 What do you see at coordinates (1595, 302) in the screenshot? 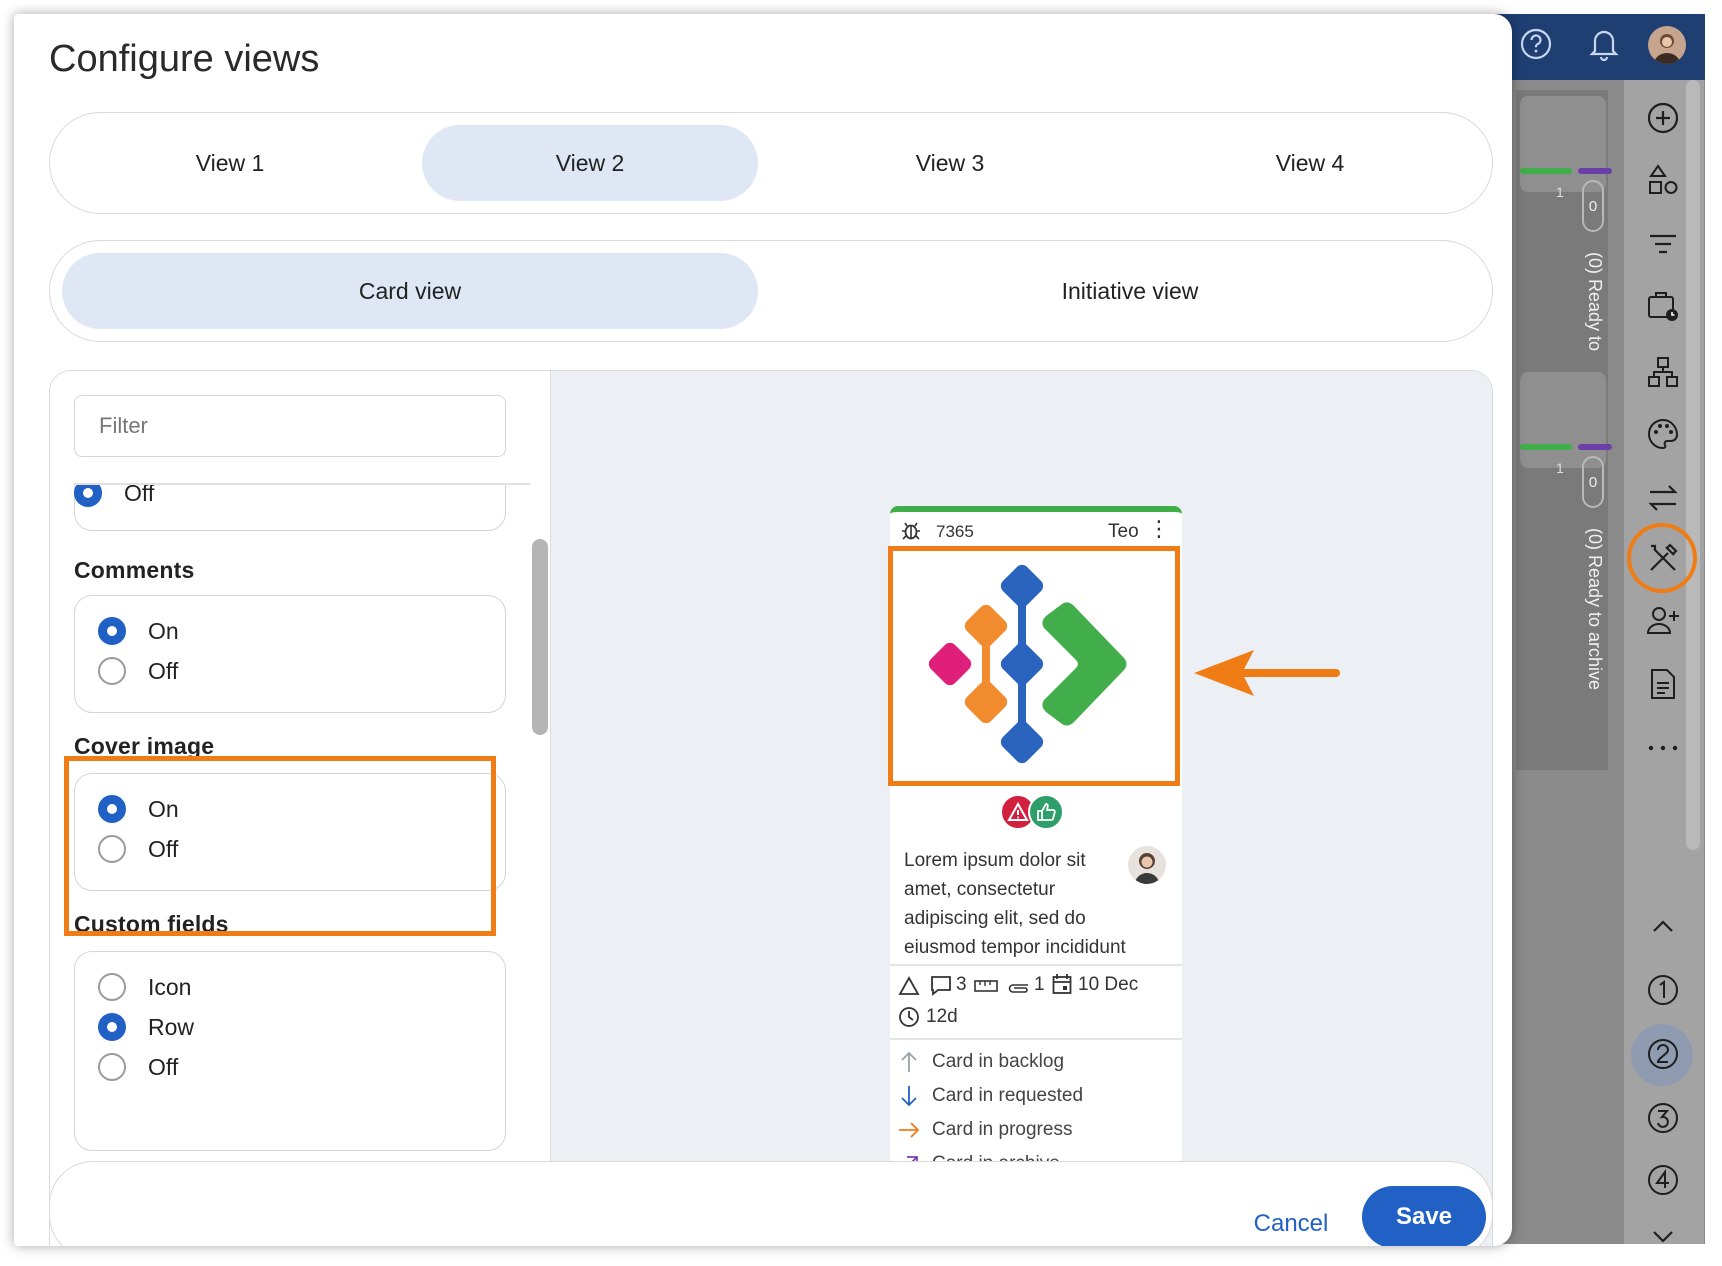
I see `lane-title: (0) Ready to` at bounding box center [1595, 302].